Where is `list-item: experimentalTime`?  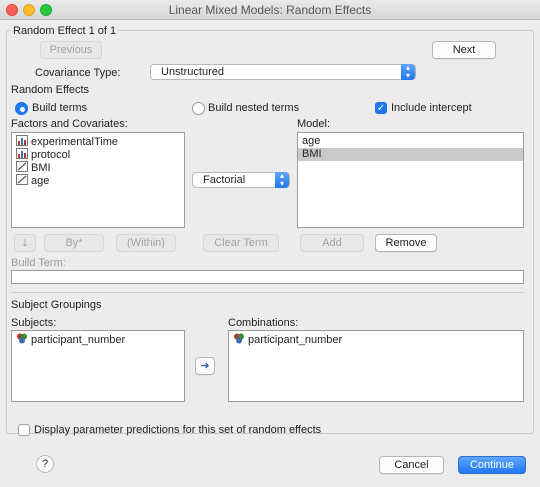
list-item: experimentalTime is located at coordinates (98, 141).